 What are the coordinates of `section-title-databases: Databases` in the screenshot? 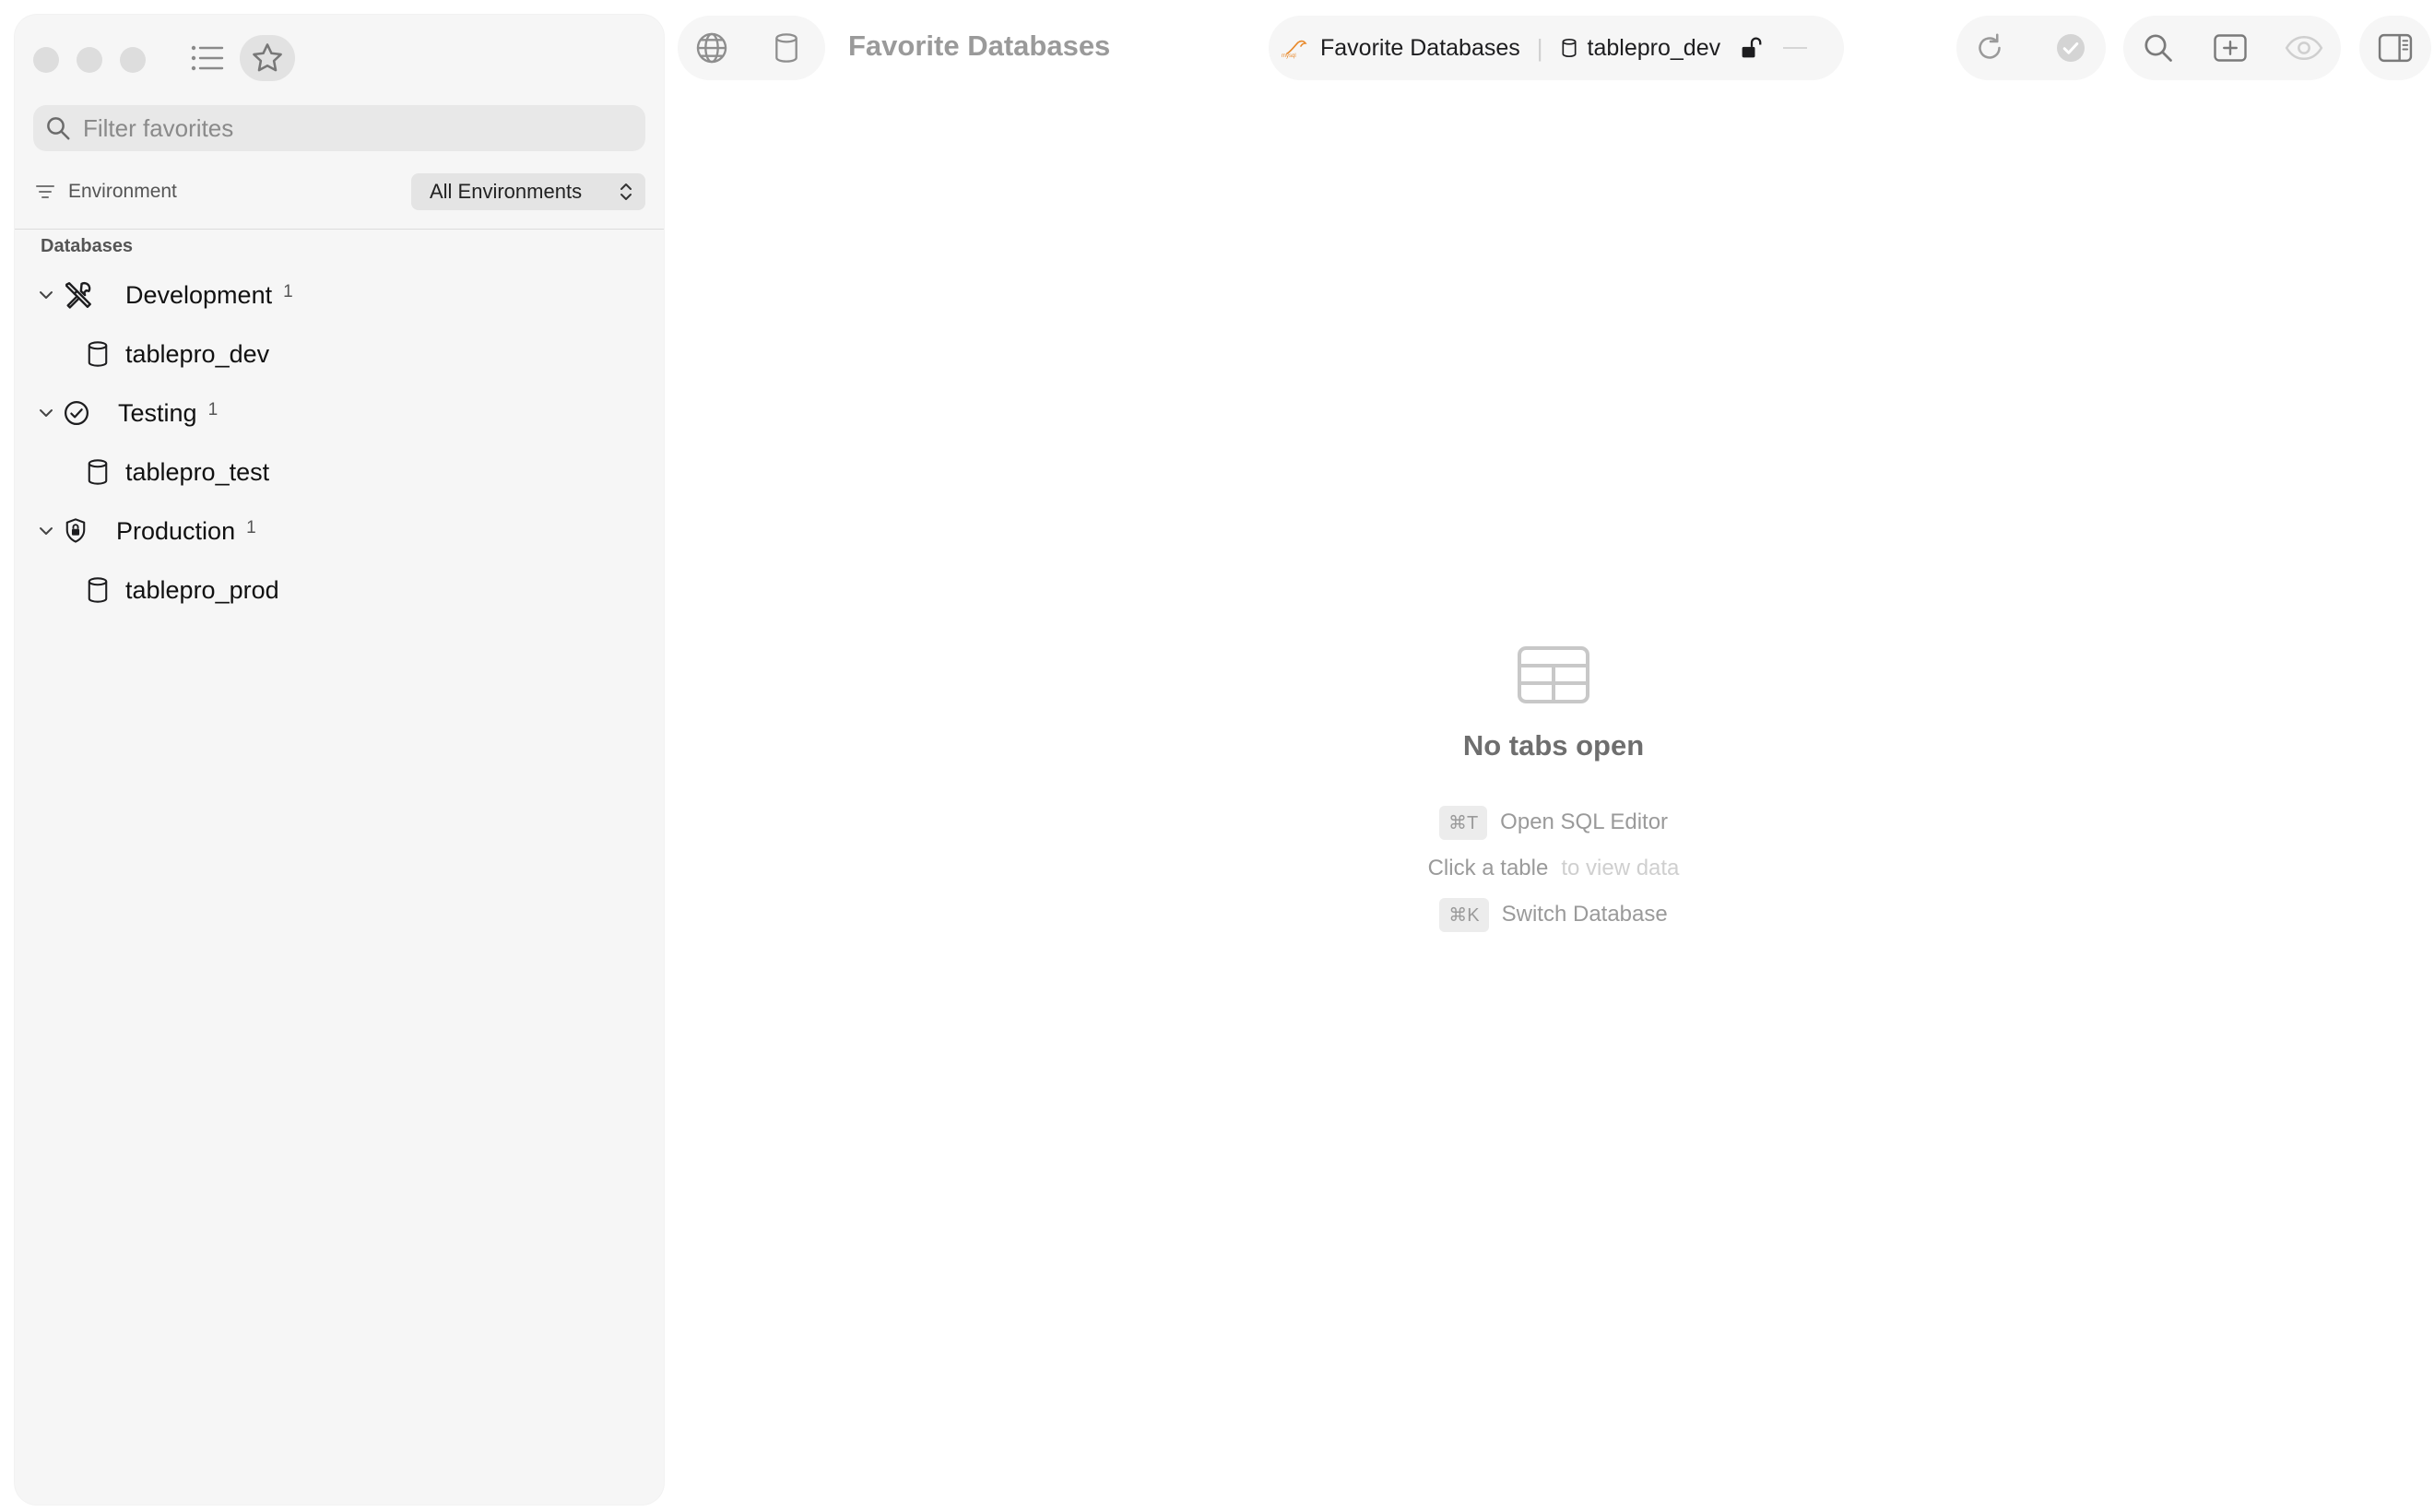 It's located at (87, 246).